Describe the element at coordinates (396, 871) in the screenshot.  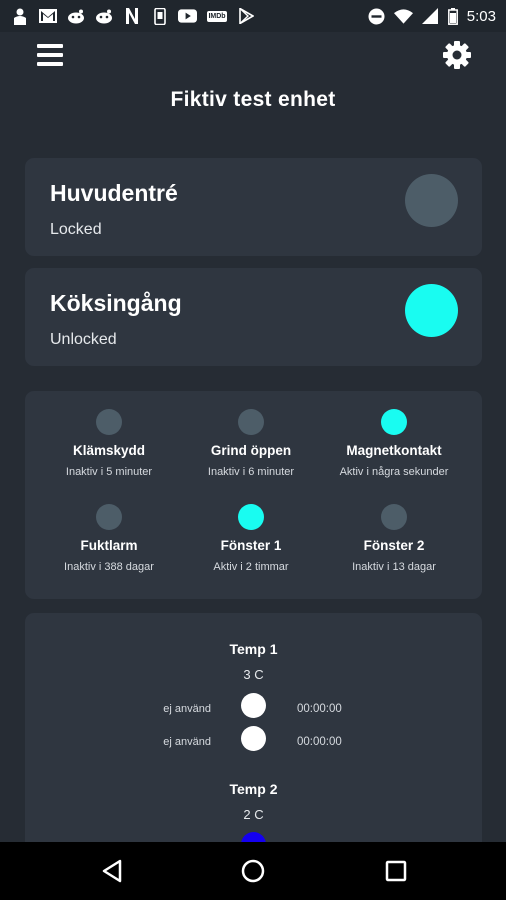
I see `recents-square-icon` at that location.